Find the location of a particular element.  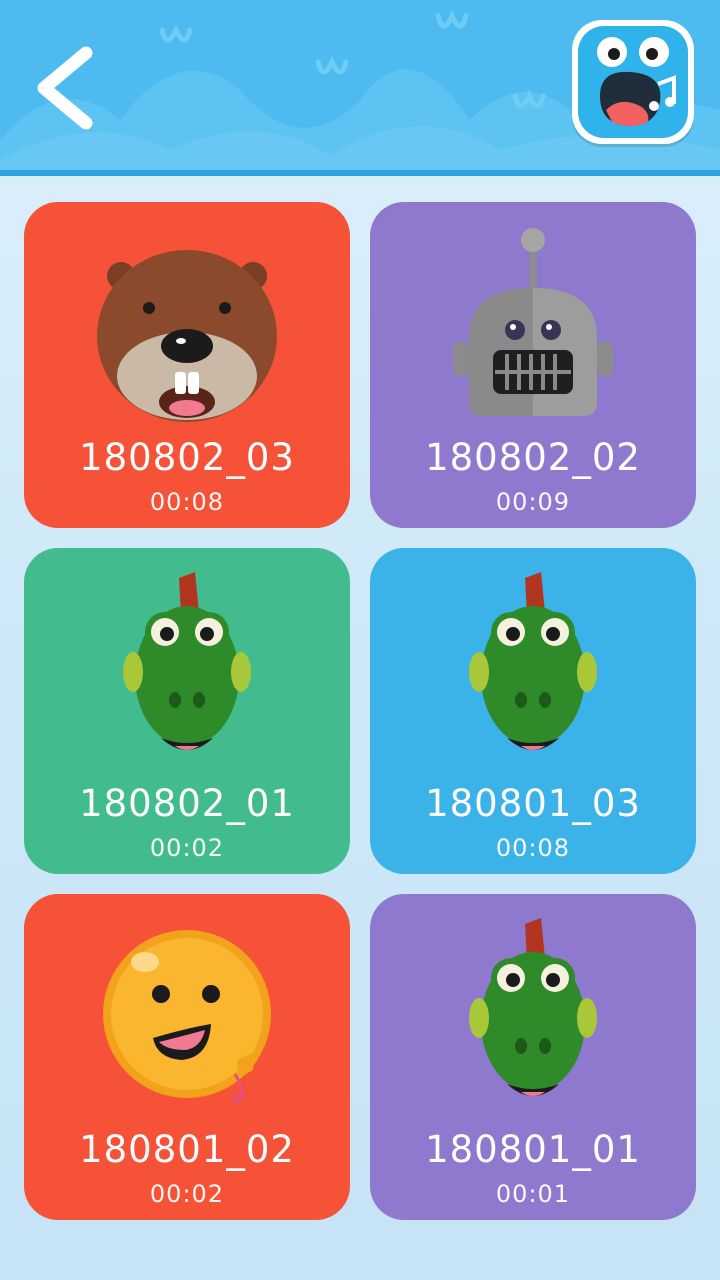

robot-face-icon is located at coordinates (533, 322).